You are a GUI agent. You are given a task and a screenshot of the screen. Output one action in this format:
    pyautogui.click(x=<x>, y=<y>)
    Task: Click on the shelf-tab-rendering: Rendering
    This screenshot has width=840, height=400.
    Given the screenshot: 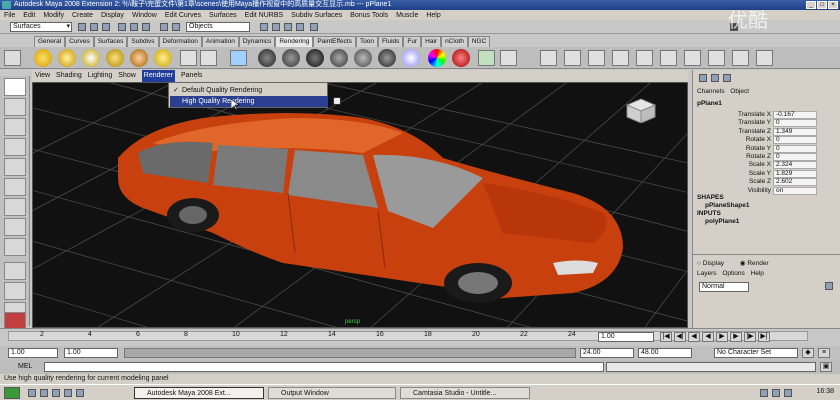 What is the action you would take?
    pyautogui.click(x=294, y=41)
    